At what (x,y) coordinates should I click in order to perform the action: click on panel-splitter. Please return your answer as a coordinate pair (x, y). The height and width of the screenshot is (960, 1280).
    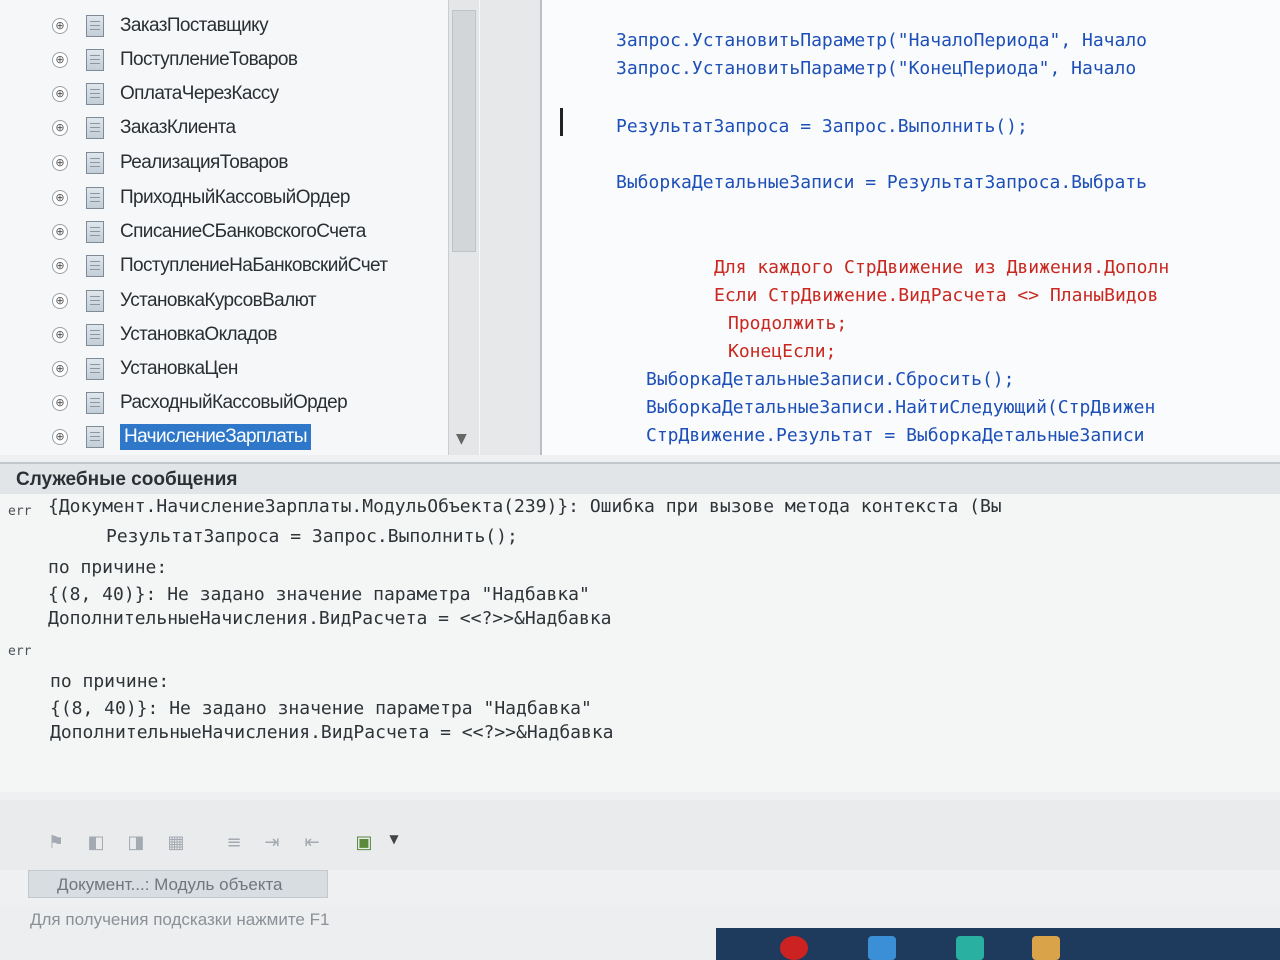
    Looking at the image, I should click on (510, 227).